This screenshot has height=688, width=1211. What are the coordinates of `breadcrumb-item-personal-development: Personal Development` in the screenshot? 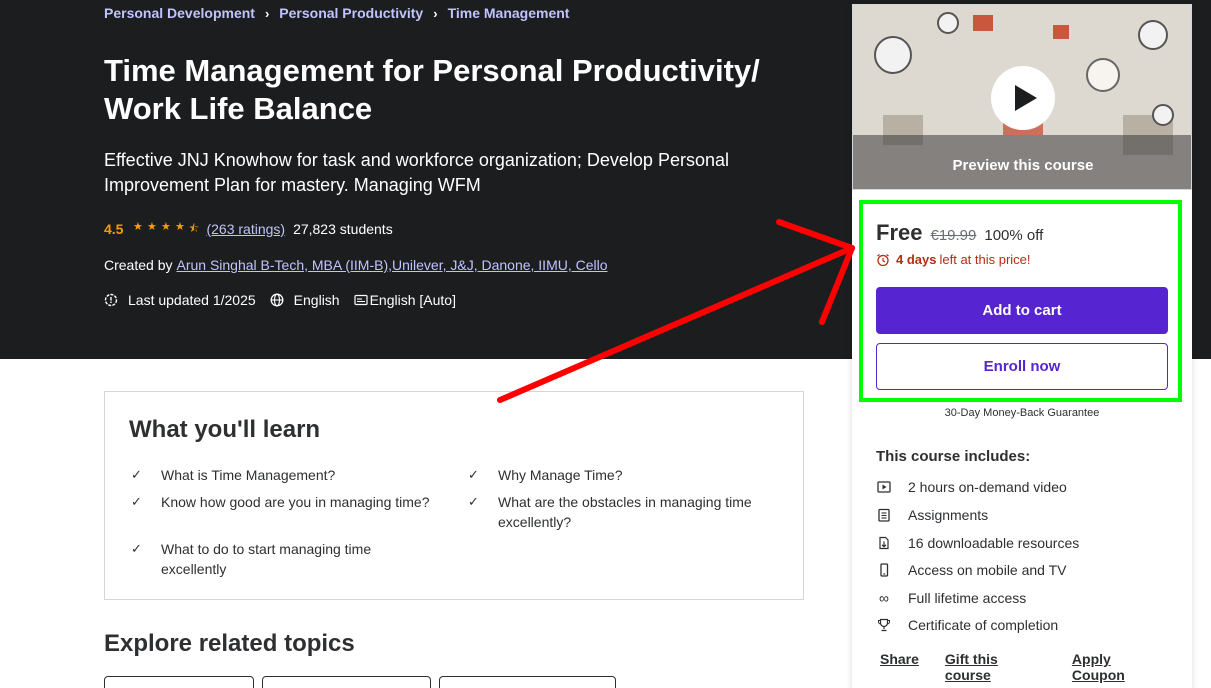 It's located at (179, 13).